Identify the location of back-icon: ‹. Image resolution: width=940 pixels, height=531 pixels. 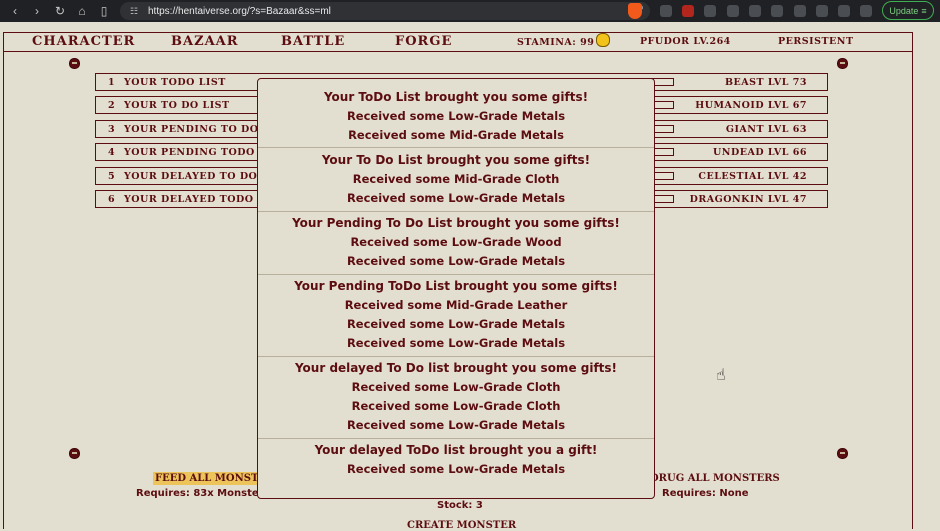
(15, 11).